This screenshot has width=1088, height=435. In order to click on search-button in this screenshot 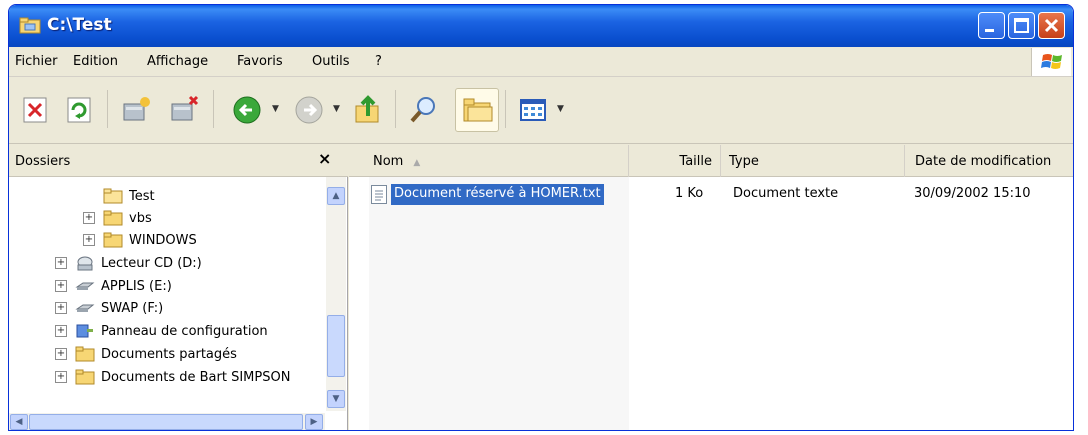, I will do `click(423, 110)`.